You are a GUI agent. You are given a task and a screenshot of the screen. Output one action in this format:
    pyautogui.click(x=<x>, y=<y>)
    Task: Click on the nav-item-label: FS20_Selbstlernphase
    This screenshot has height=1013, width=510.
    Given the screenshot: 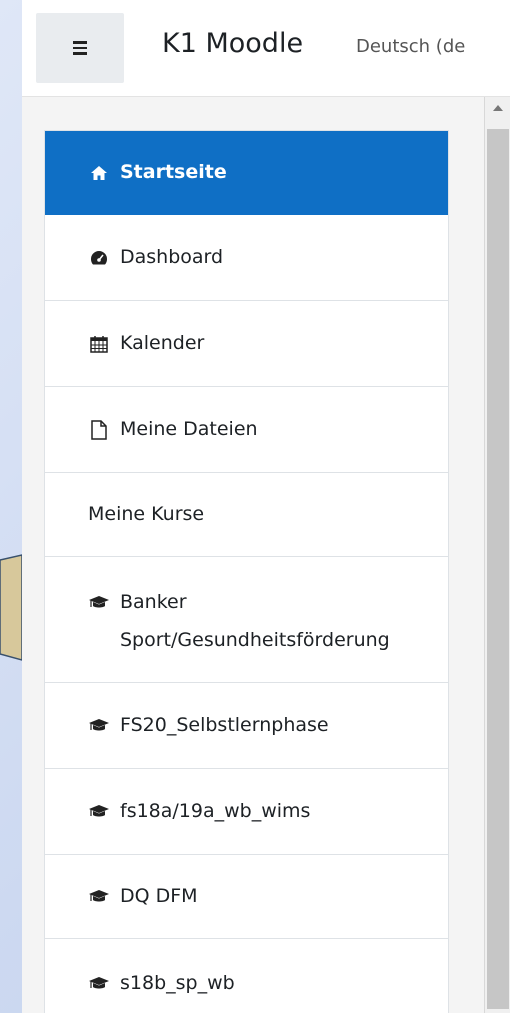 What is the action you would take?
    pyautogui.click(x=224, y=724)
    